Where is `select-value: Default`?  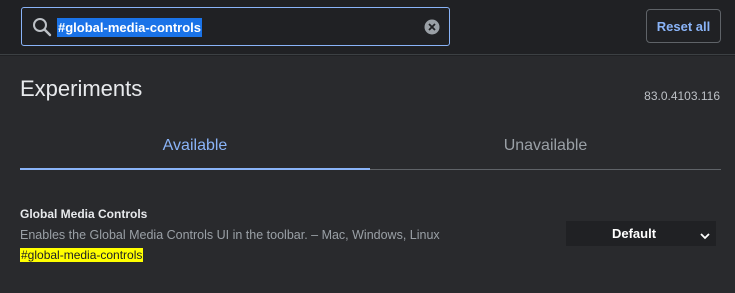
select-value: Default is located at coordinates (634, 233).